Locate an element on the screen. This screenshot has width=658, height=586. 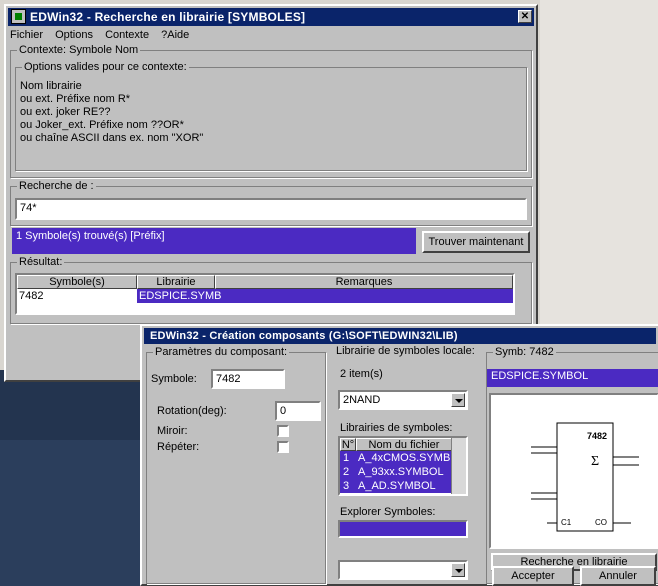
option-line-3: ou ext. joker RE?? is located at coordinates (65, 112).